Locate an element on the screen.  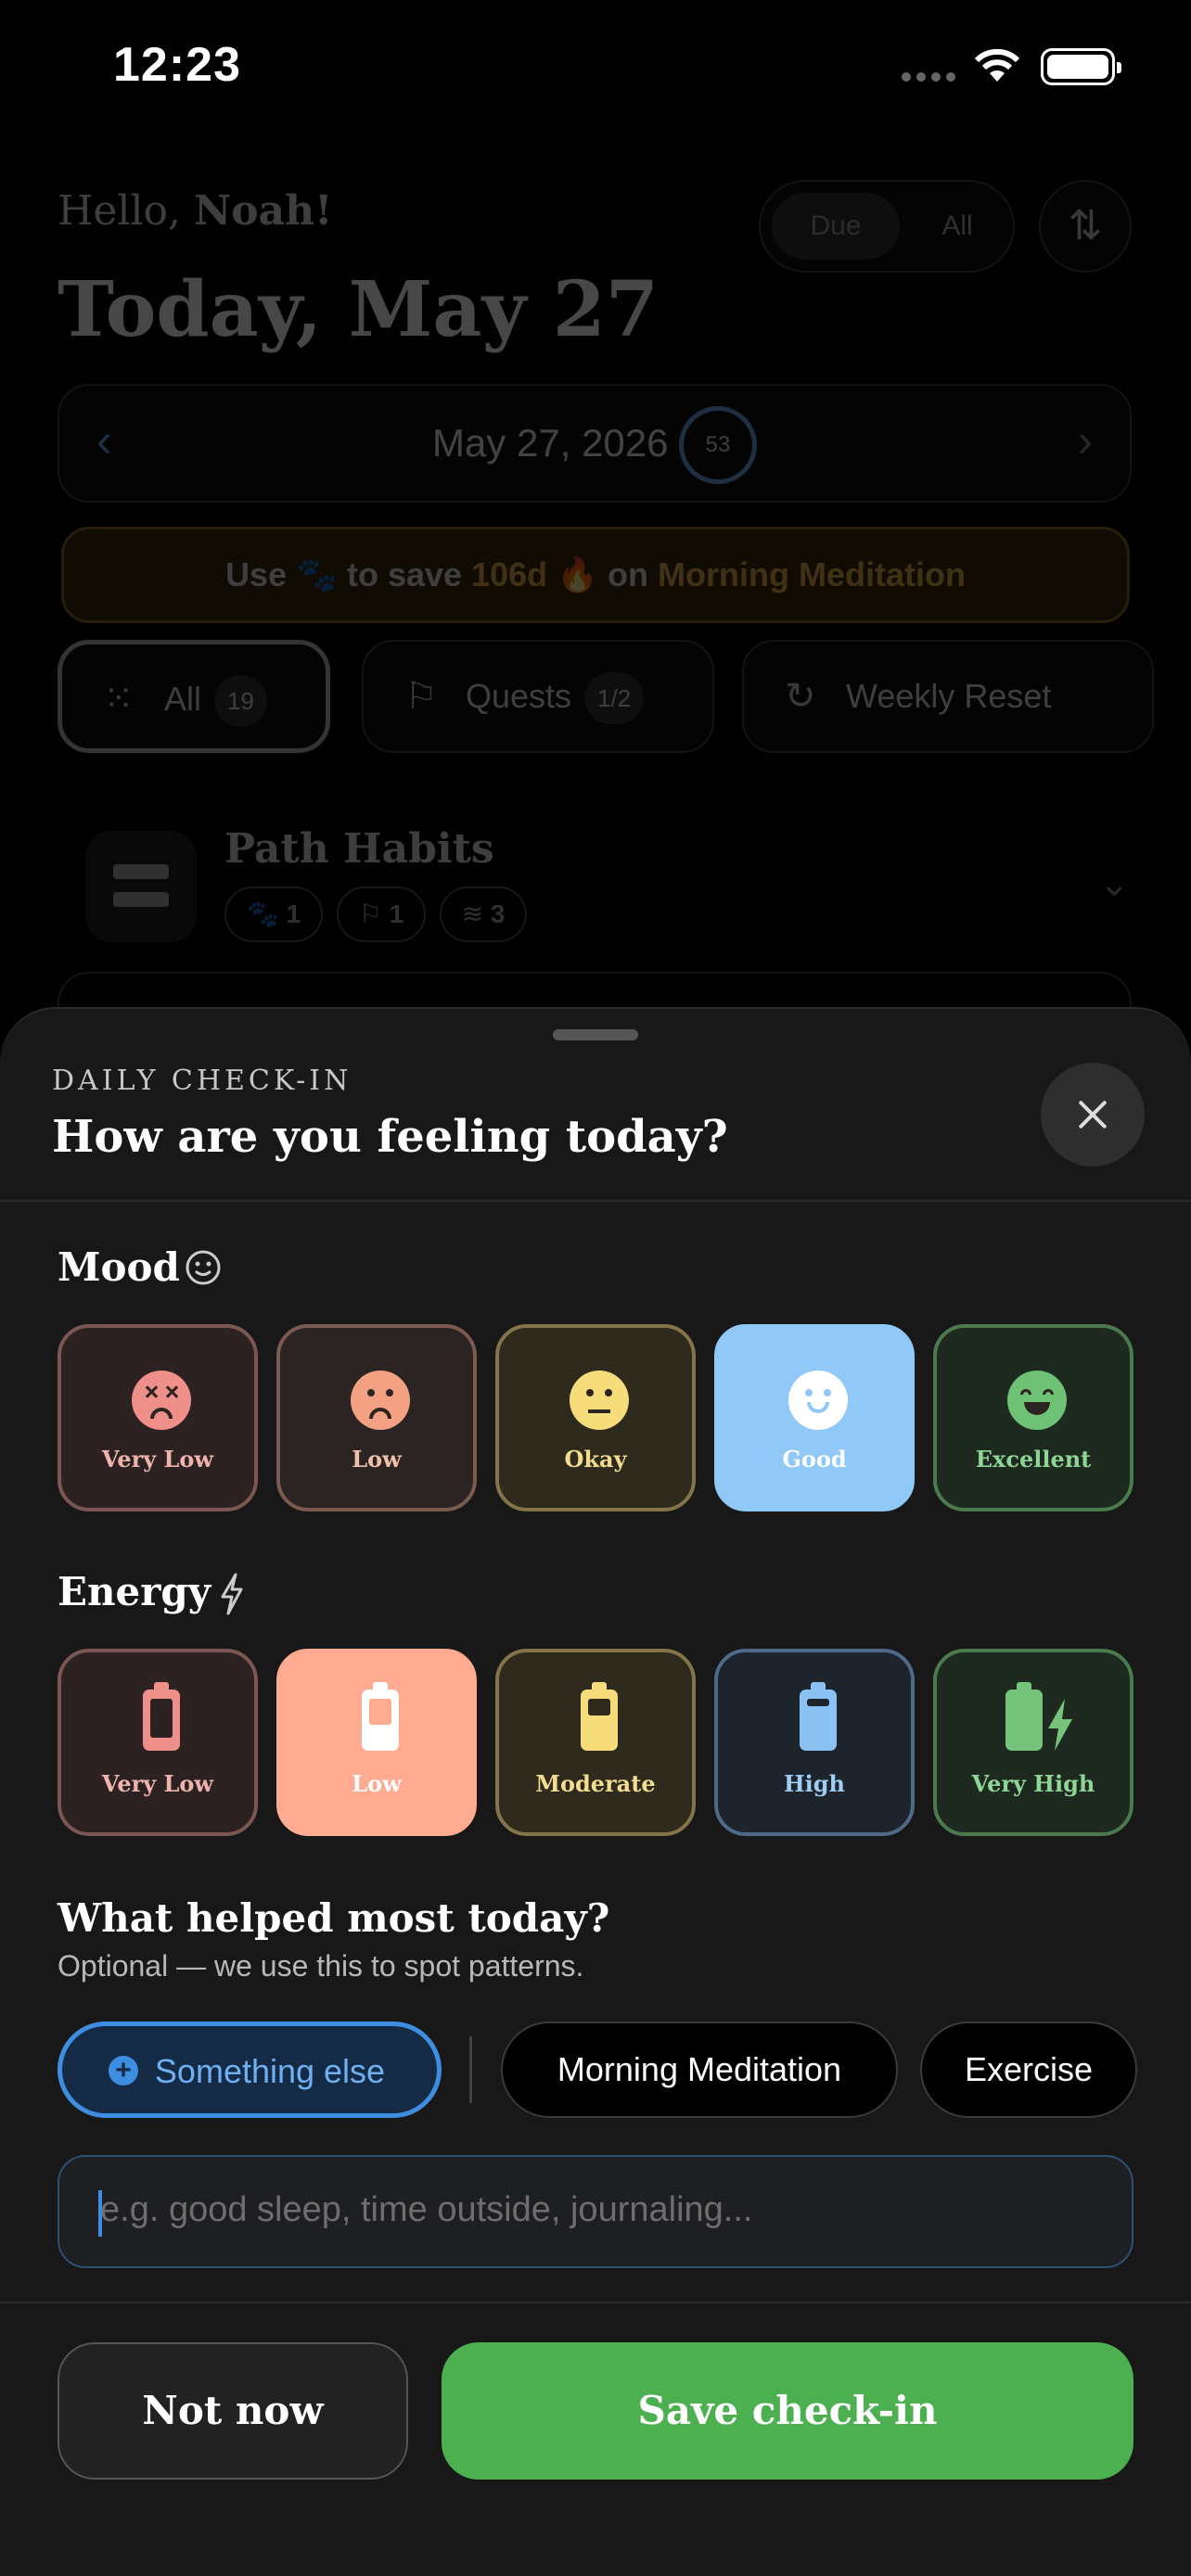
mood-very-low: Very Low is located at coordinates (158, 1418).